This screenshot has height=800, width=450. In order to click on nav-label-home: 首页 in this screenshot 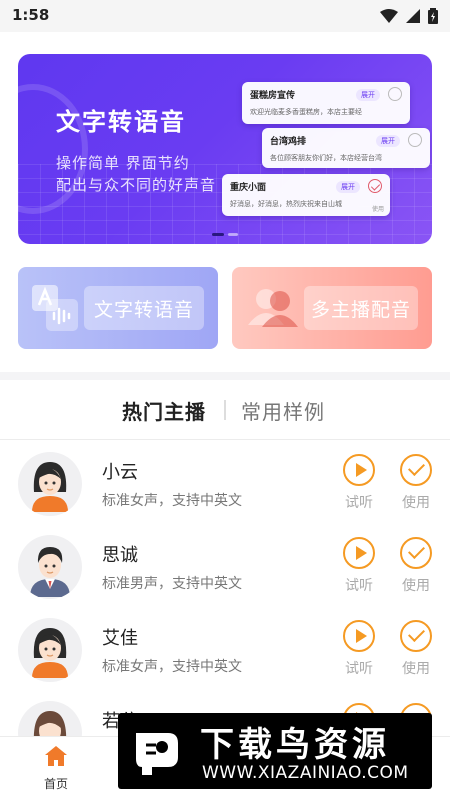, I will do `click(55, 784)`.